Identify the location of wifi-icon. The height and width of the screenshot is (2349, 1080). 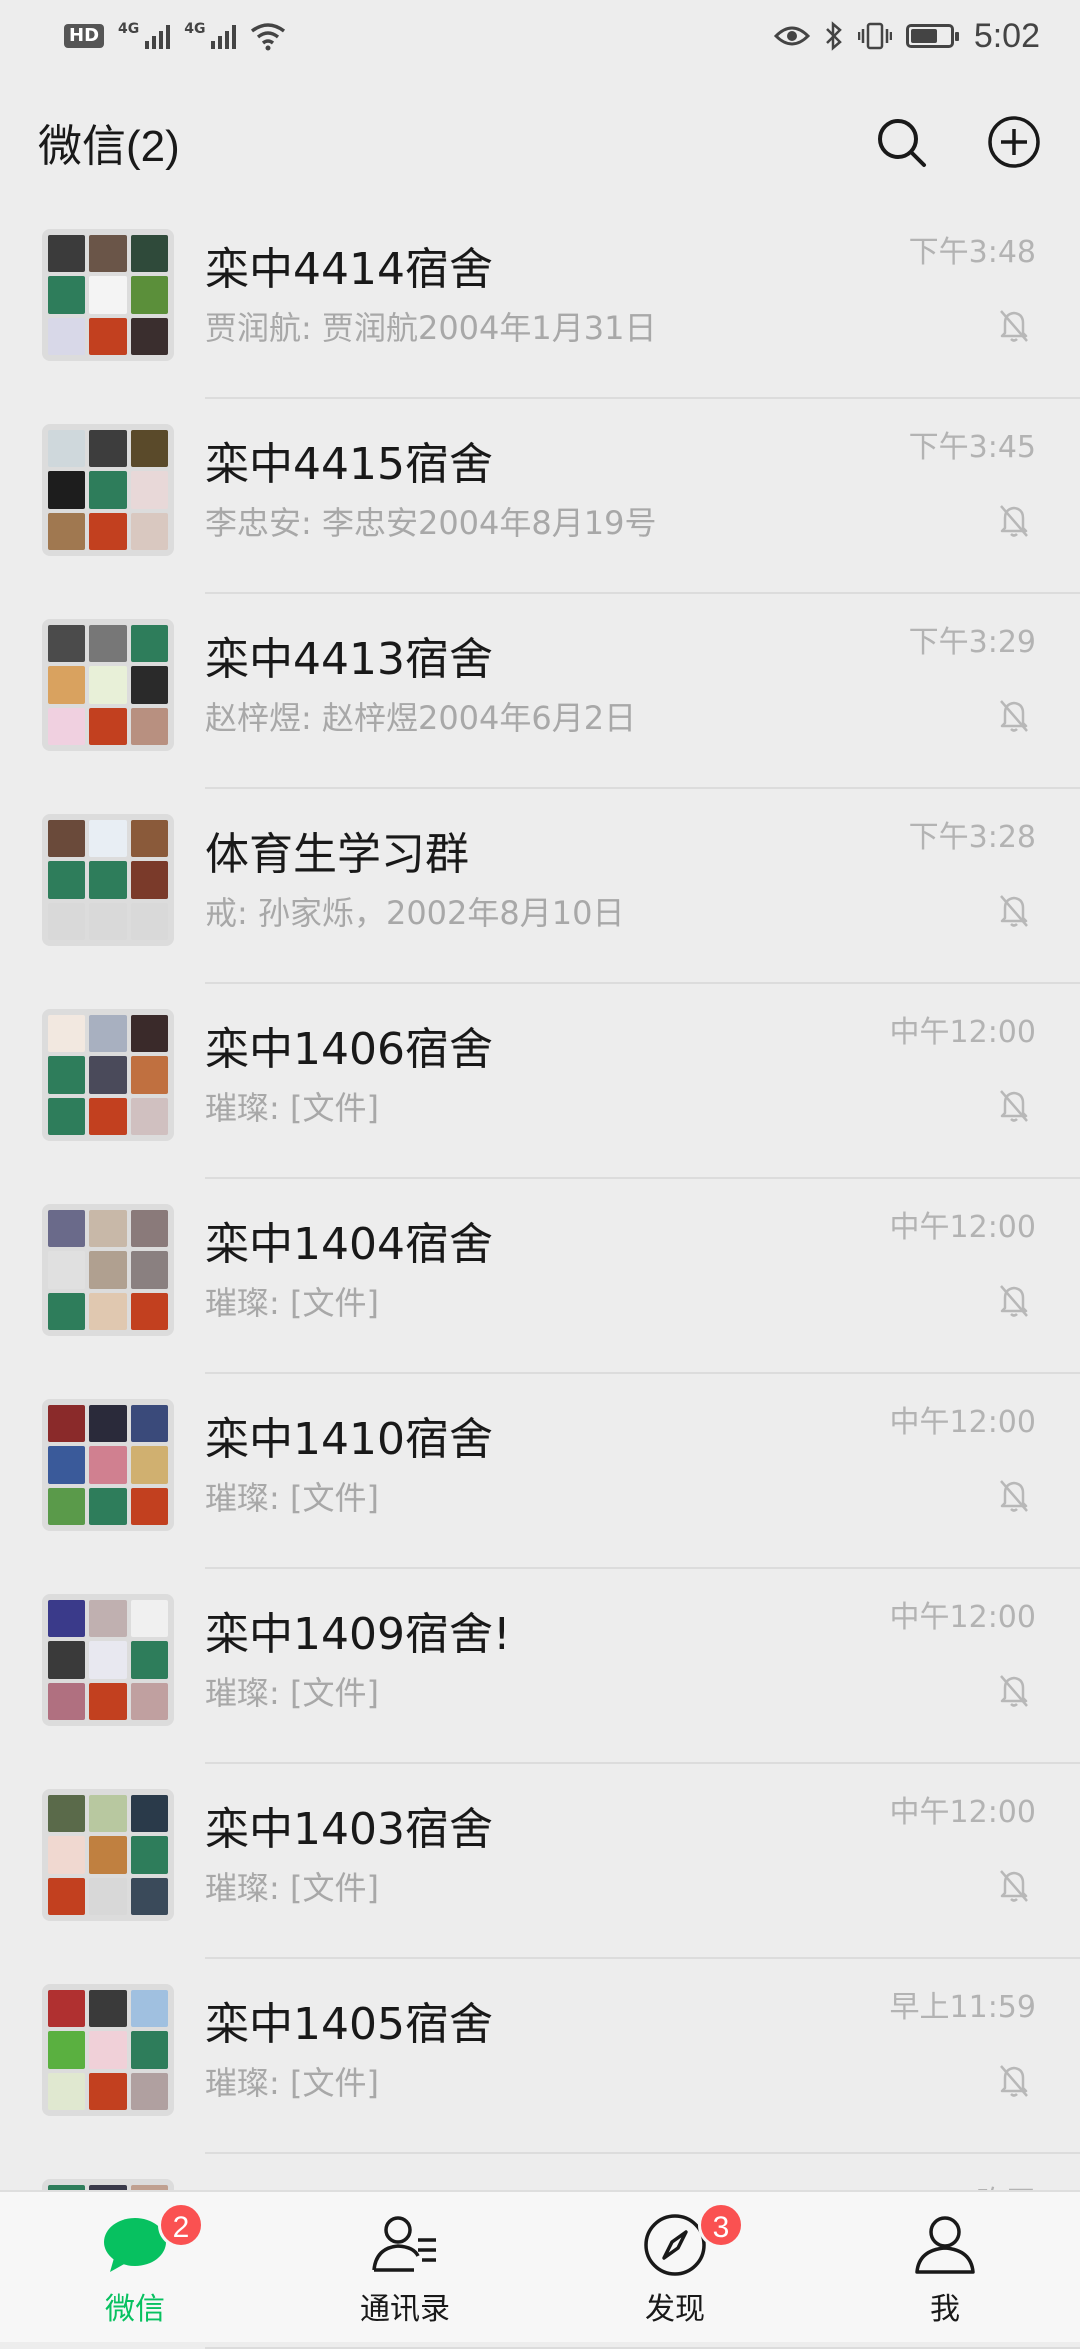
(268, 37).